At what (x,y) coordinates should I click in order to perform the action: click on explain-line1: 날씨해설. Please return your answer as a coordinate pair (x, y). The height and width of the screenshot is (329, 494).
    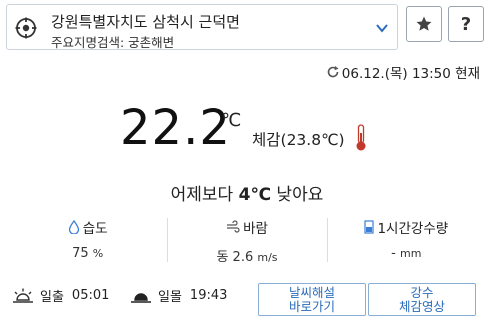
    Looking at the image, I should click on (311, 292).